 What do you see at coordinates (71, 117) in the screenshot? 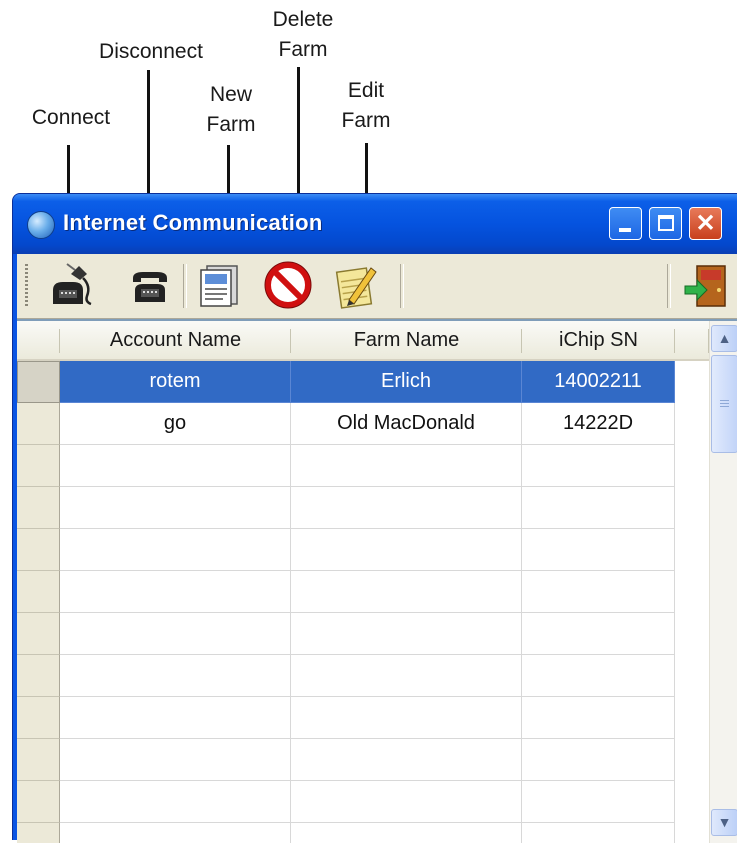
I see `callout-connect: Connect` at bounding box center [71, 117].